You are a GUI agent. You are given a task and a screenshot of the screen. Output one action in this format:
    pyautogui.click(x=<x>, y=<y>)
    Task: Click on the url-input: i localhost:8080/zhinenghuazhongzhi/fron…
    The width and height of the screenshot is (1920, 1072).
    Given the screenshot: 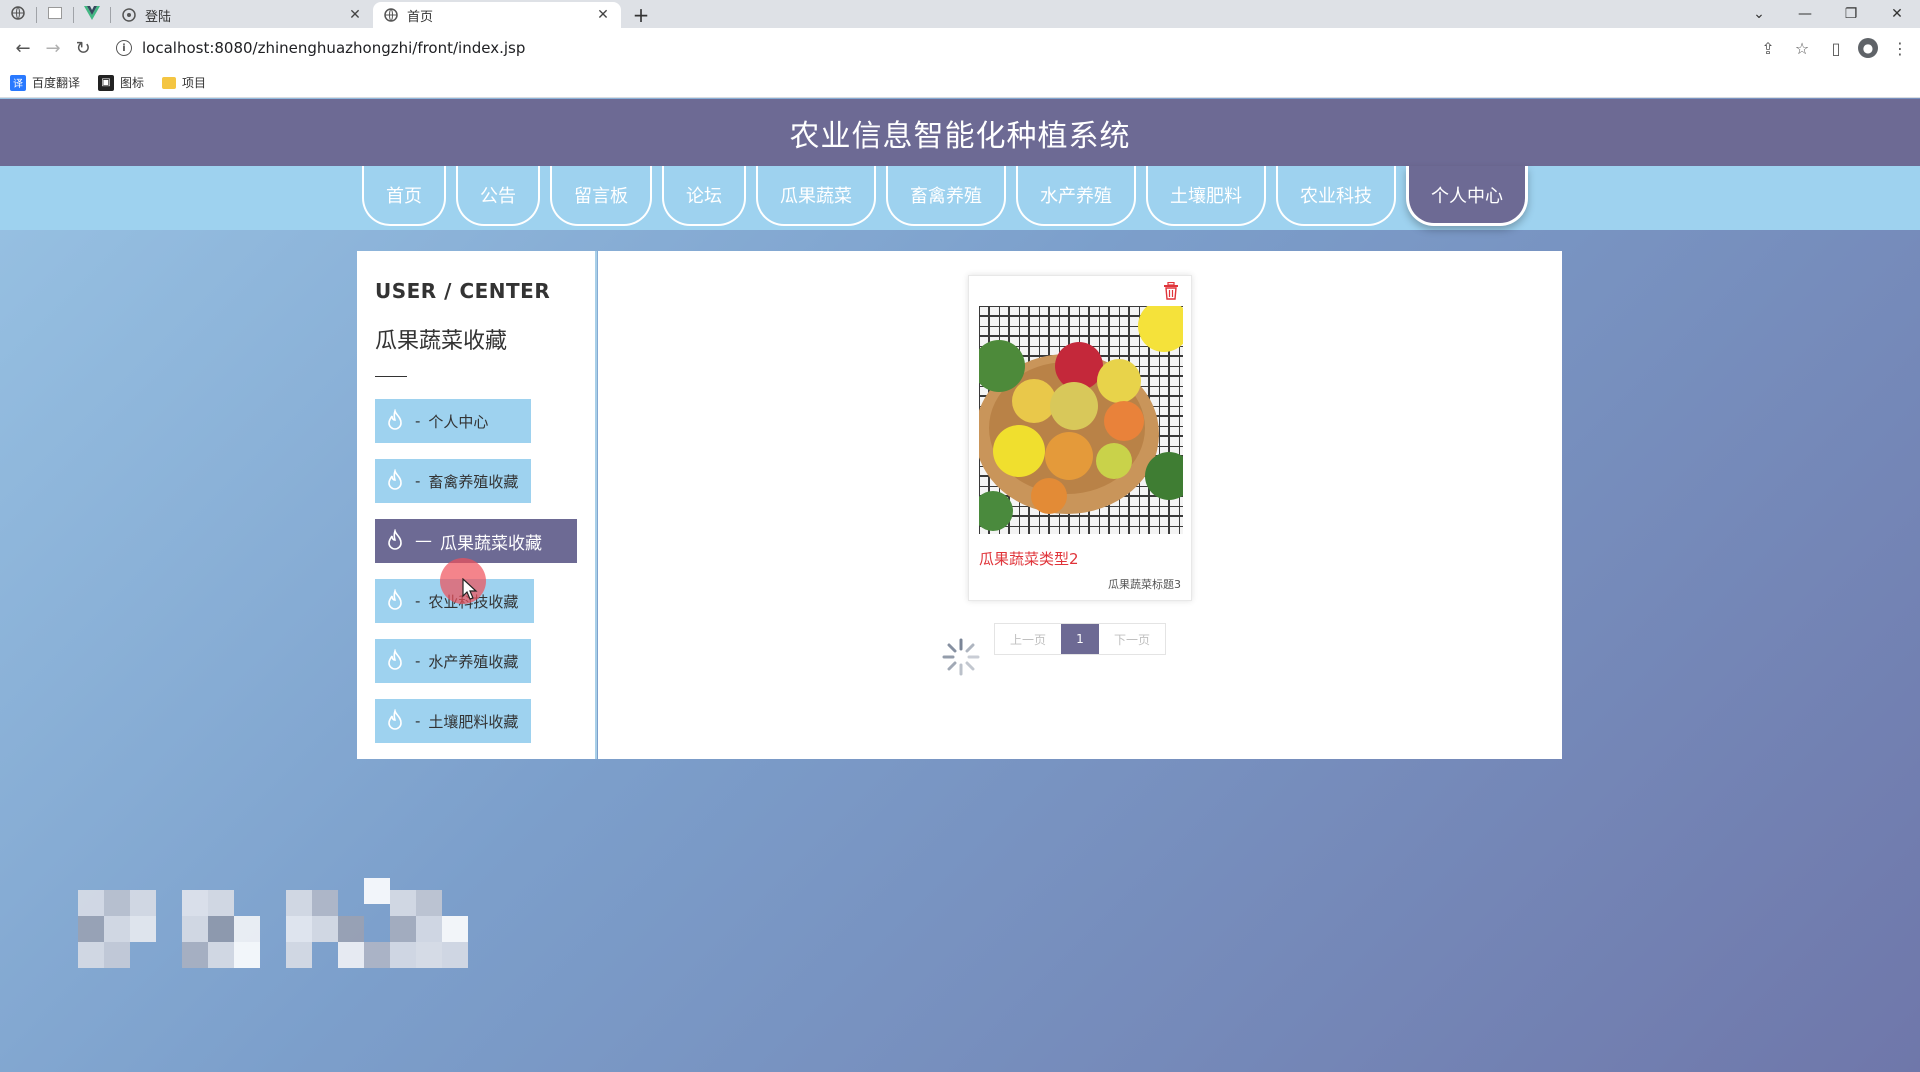 What is the action you would take?
    pyautogui.click(x=927, y=48)
    